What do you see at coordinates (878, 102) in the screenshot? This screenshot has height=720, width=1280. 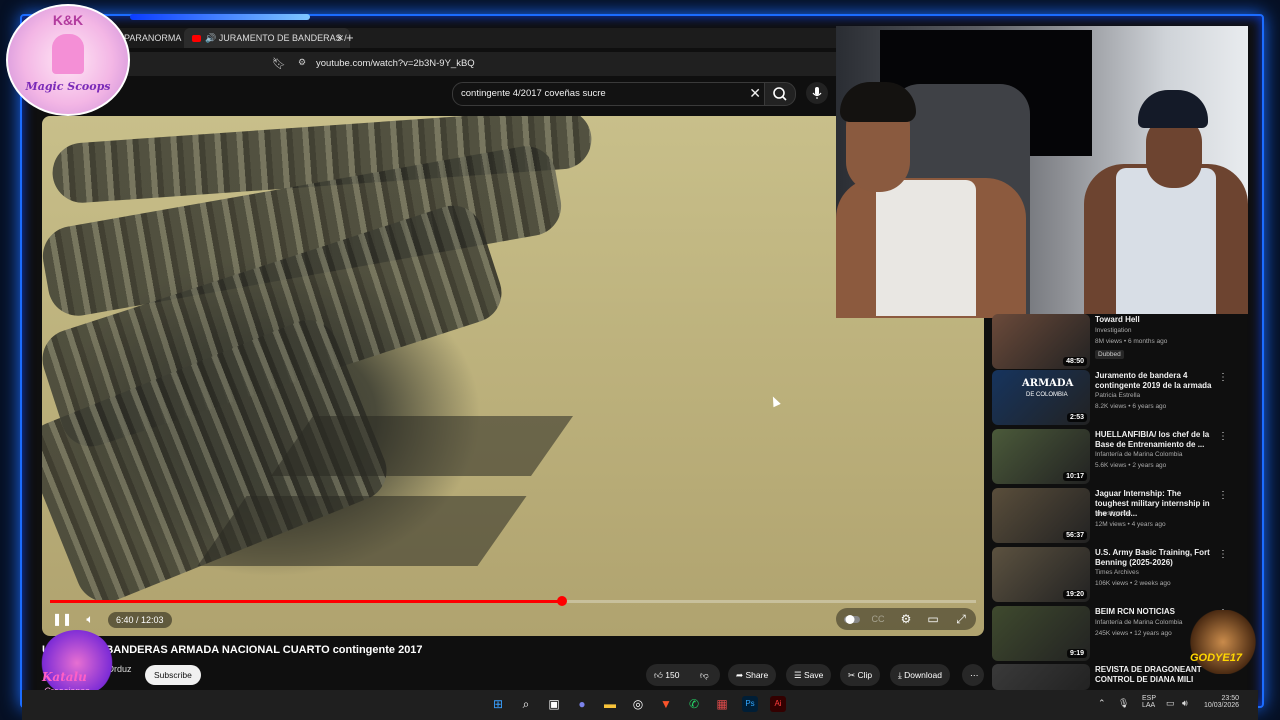 I see `webcam-person-left-hair` at bounding box center [878, 102].